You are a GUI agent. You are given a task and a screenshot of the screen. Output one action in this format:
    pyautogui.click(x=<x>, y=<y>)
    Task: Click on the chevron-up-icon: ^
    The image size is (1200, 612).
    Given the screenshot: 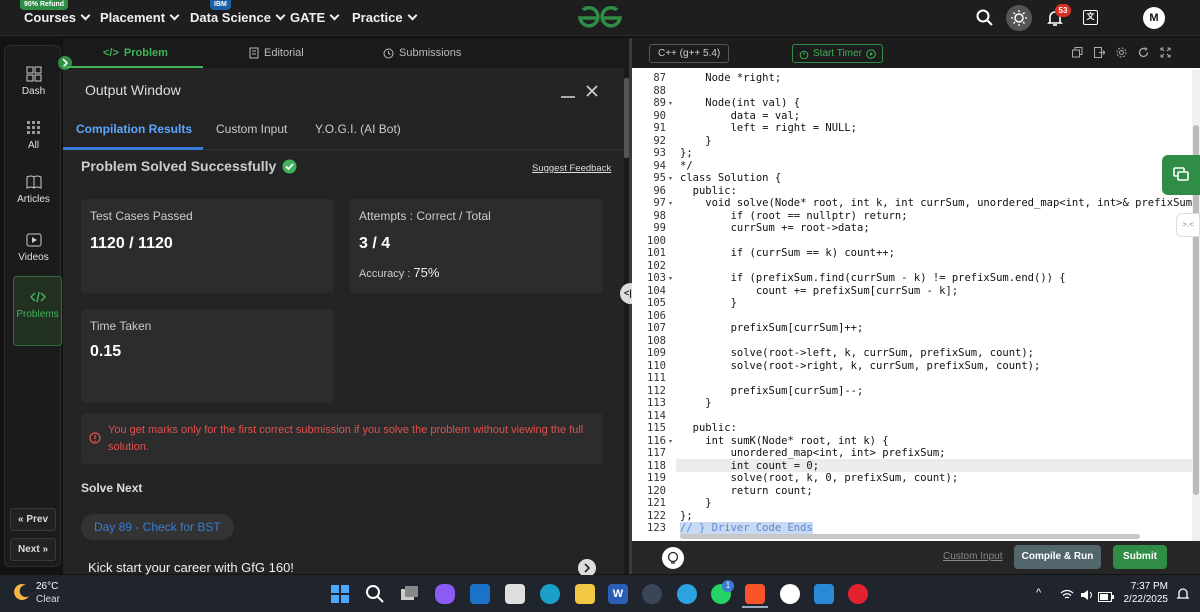 What is the action you would take?
    pyautogui.click(x=1038, y=593)
    